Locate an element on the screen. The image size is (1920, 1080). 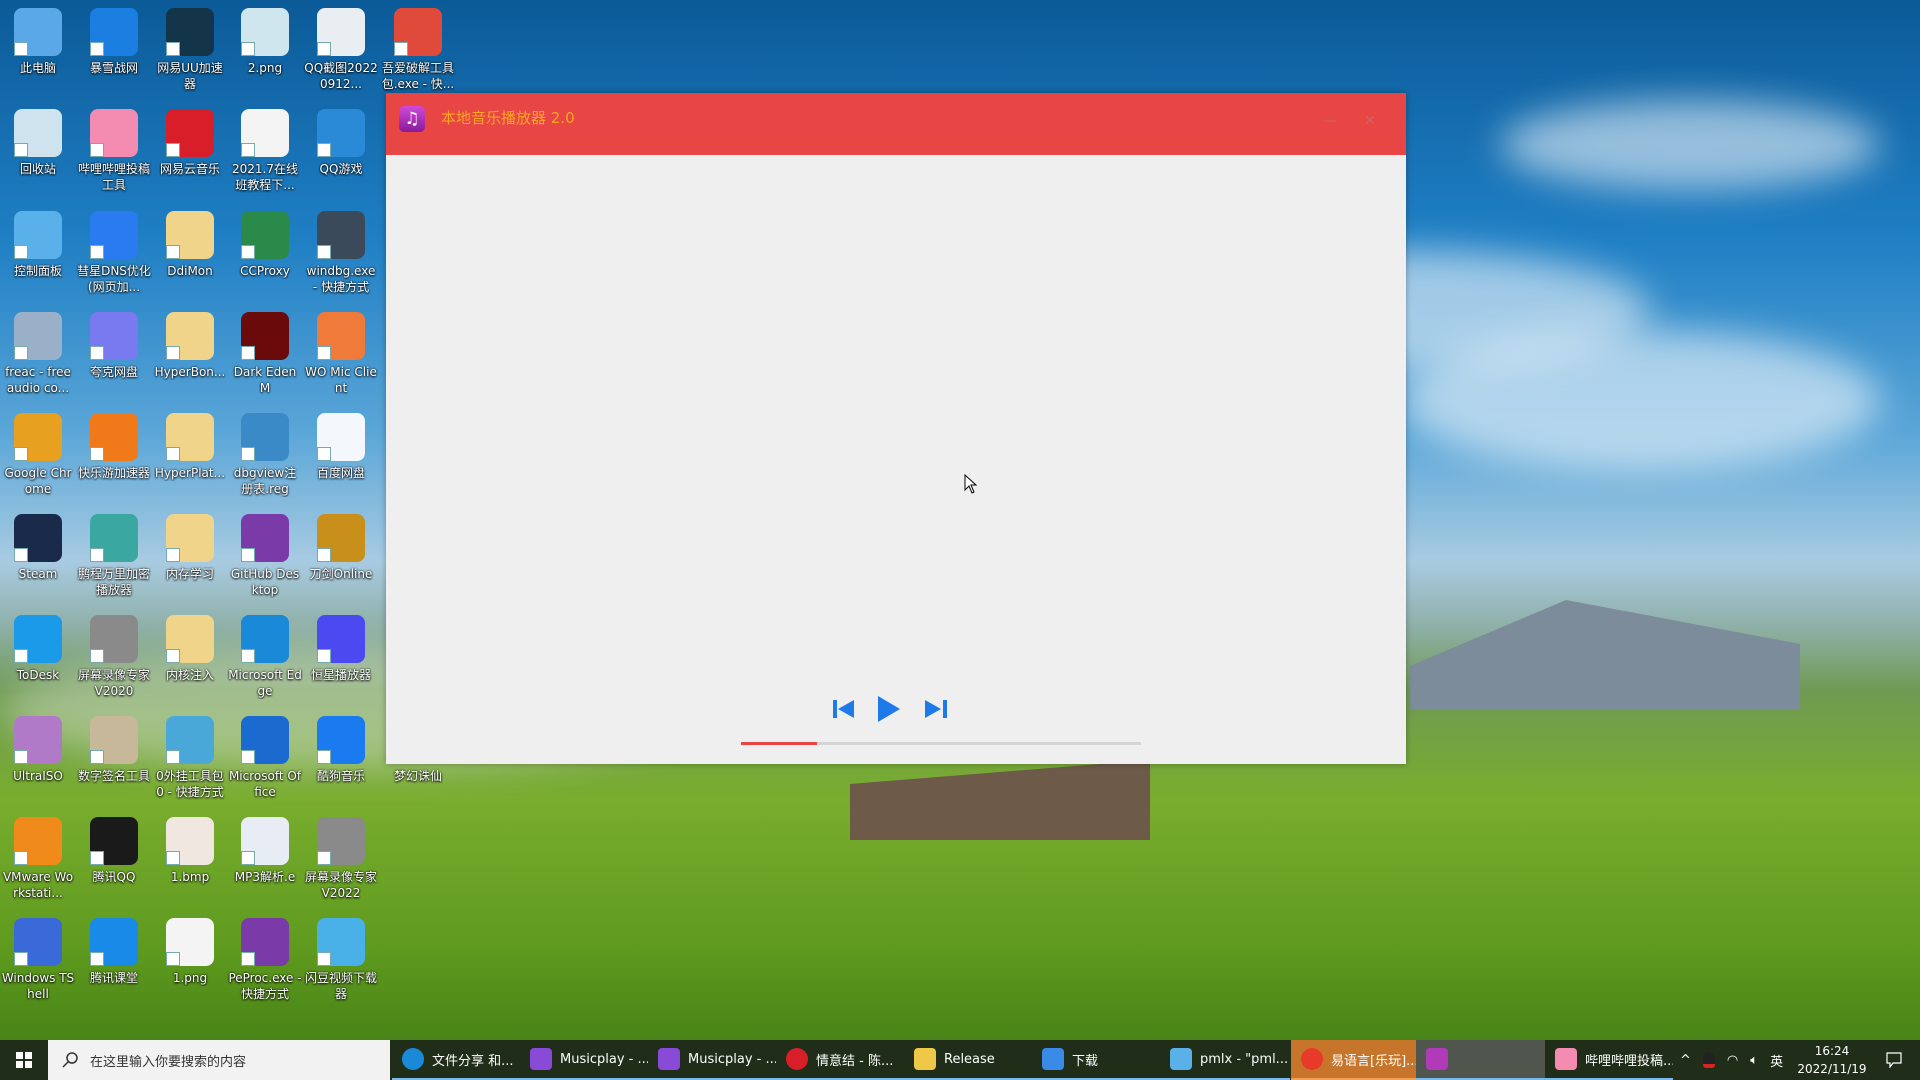
desktop-icon: 哔哩哔哩投稿工具 is located at coordinates (114, 151).